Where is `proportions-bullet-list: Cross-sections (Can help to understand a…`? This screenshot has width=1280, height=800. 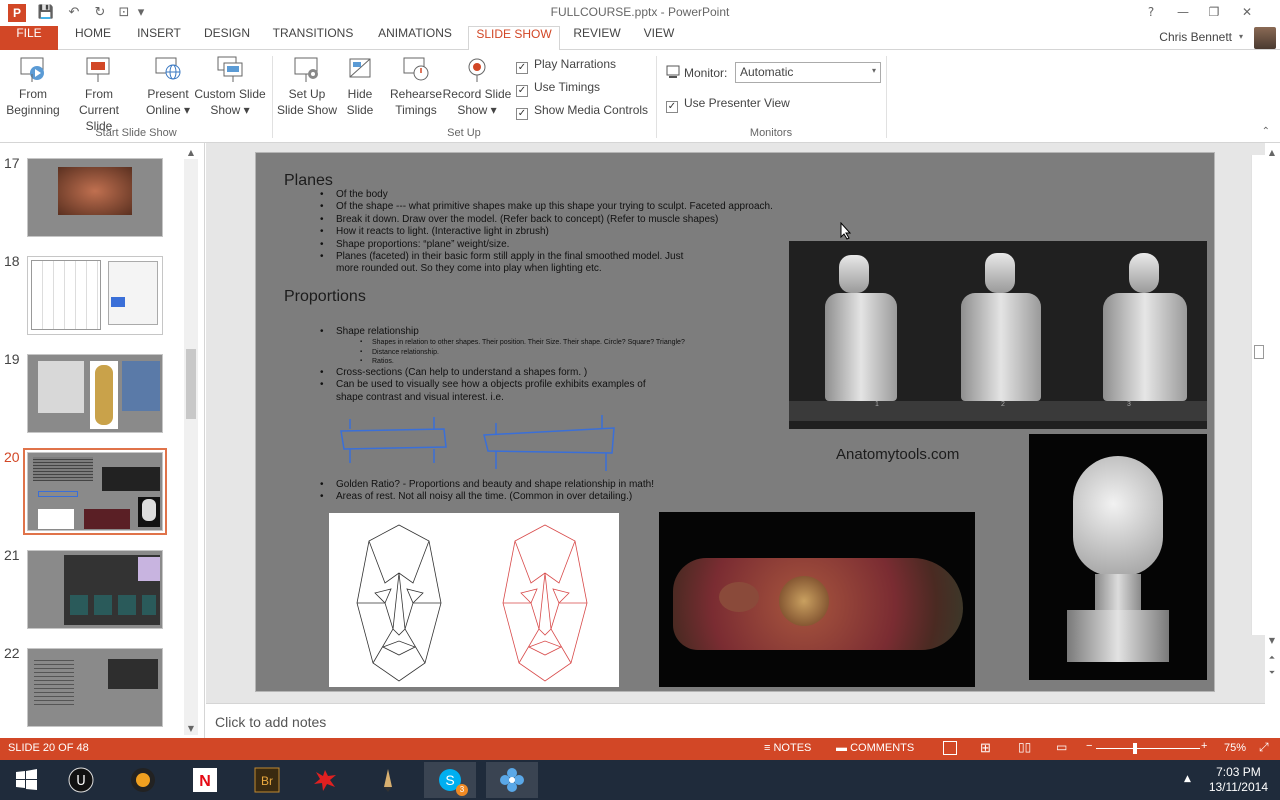 proportions-bullet-list: Cross-sections (Can help to understand a… is located at coordinates (550, 385).